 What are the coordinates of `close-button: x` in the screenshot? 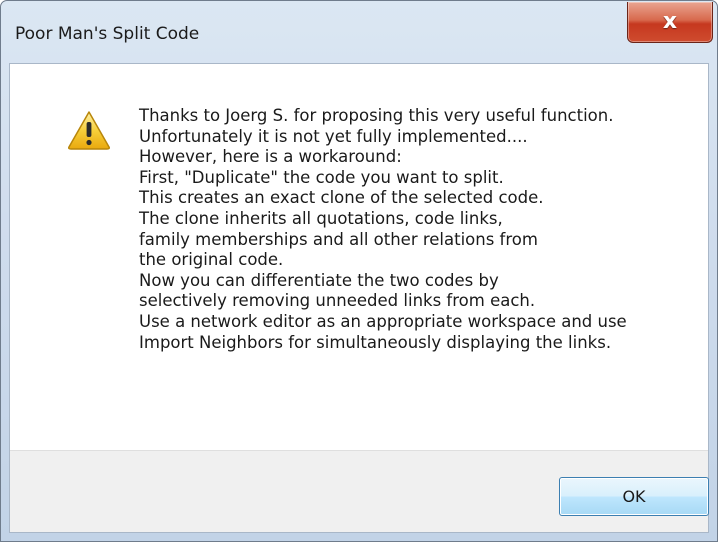 It's located at (670, 22).